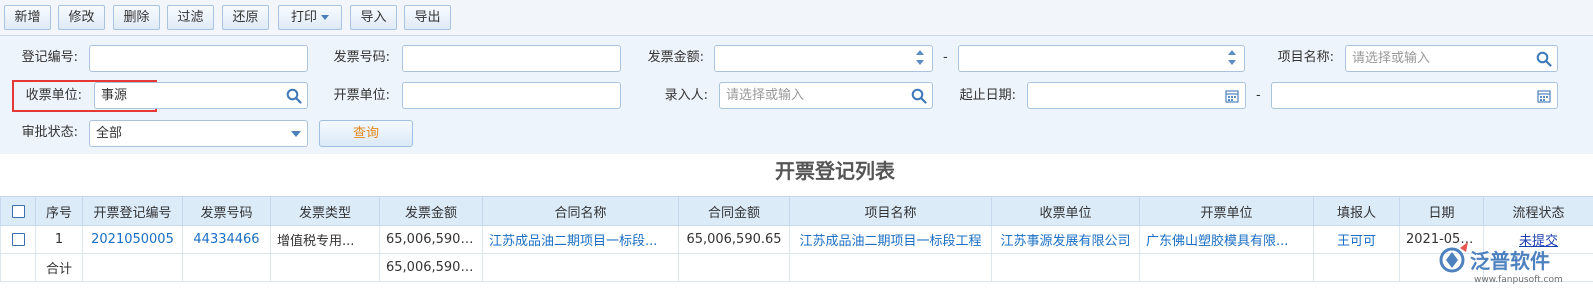  I want to click on invoice-no-link: 44334466, so click(226, 239).